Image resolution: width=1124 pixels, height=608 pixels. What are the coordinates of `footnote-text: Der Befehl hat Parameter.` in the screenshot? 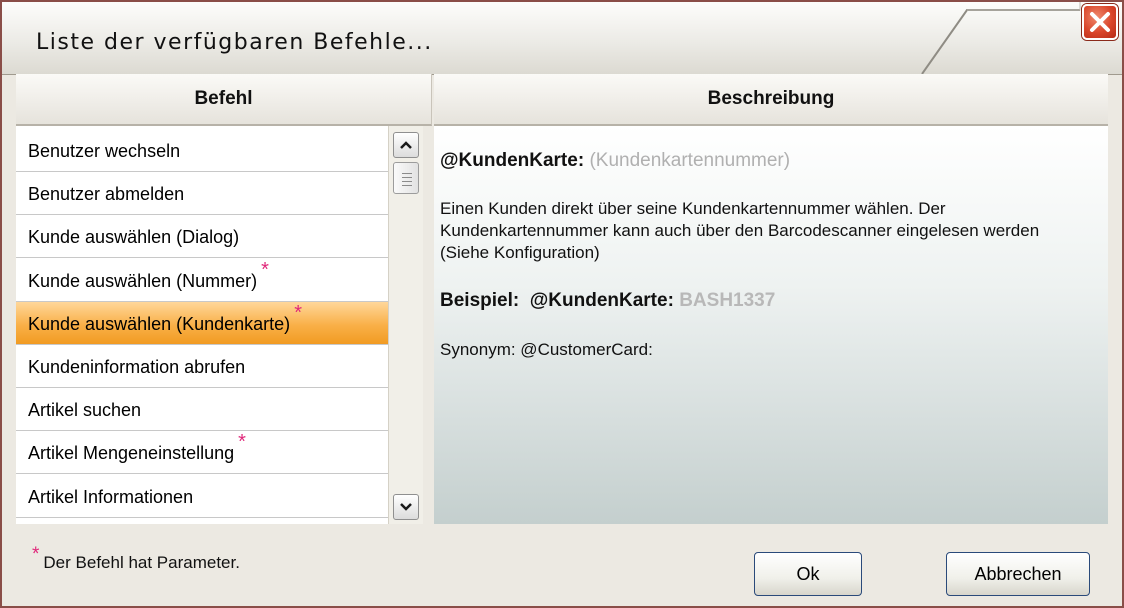 It's located at (141, 562).